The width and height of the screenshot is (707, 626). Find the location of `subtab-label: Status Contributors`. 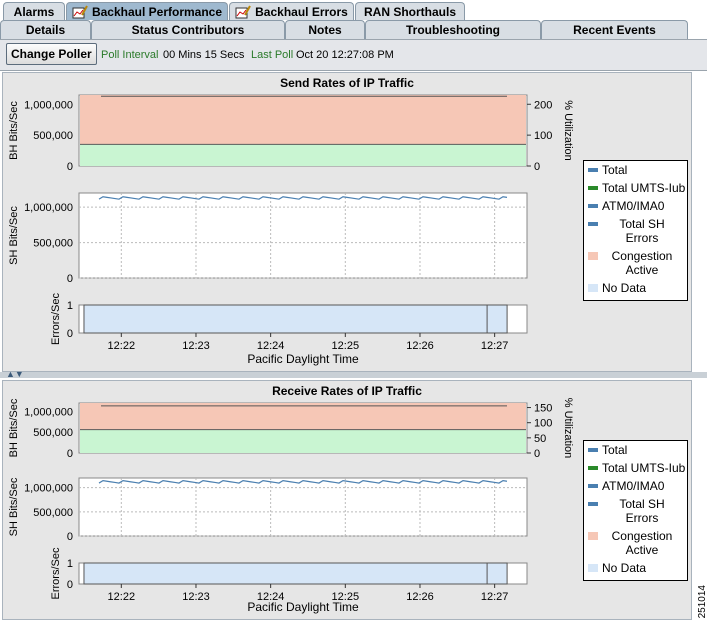

subtab-label: Status Contributors is located at coordinates (188, 30).